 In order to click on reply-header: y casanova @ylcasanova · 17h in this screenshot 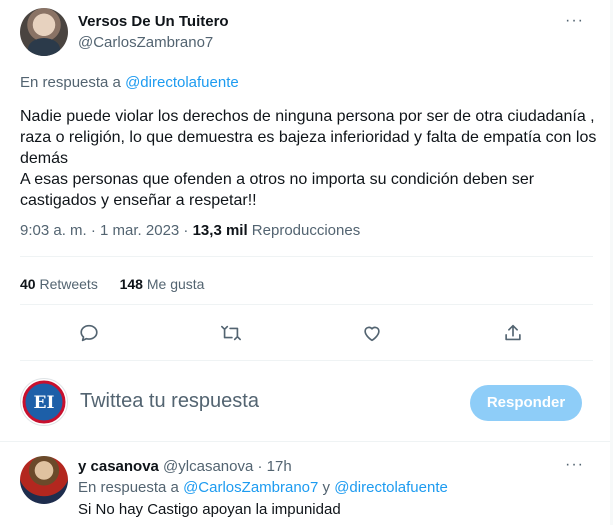, I will do `click(185, 466)`.